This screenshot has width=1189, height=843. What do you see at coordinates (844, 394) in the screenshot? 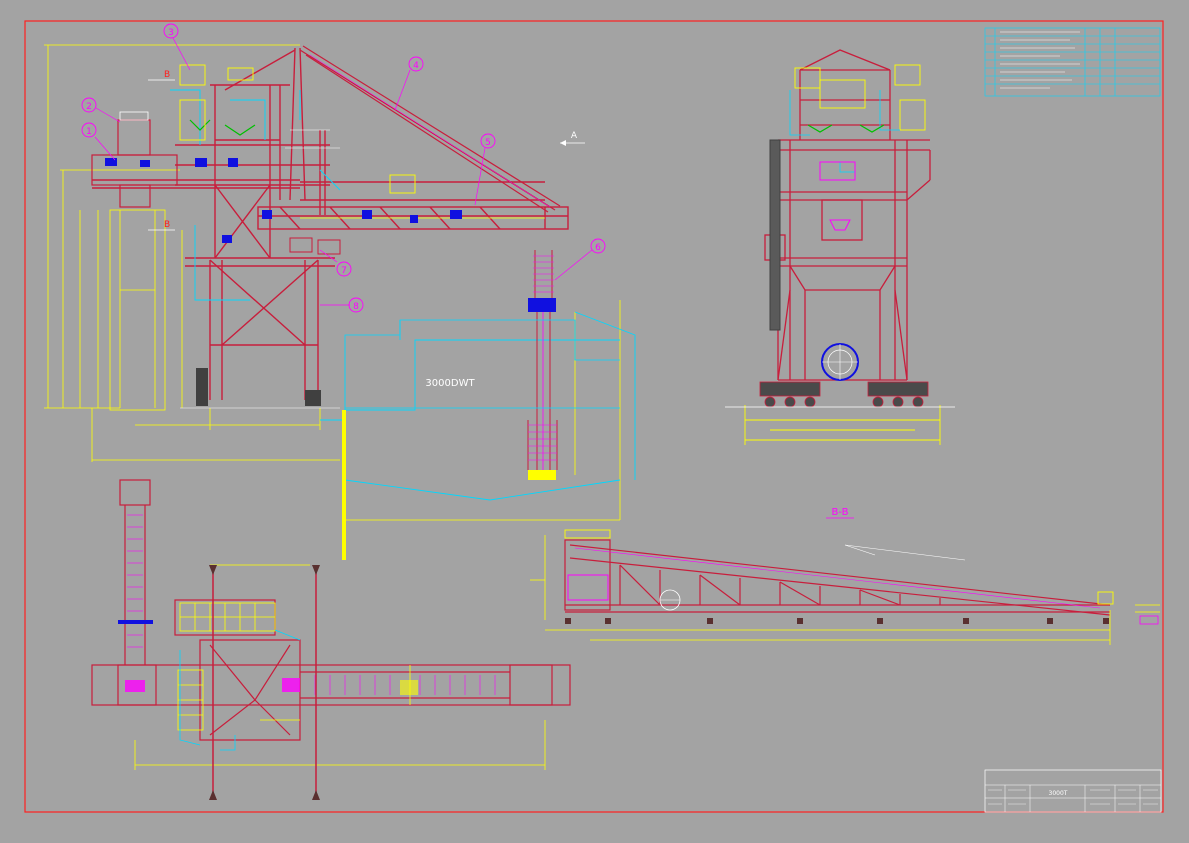
I see `travel-bogies` at bounding box center [844, 394].